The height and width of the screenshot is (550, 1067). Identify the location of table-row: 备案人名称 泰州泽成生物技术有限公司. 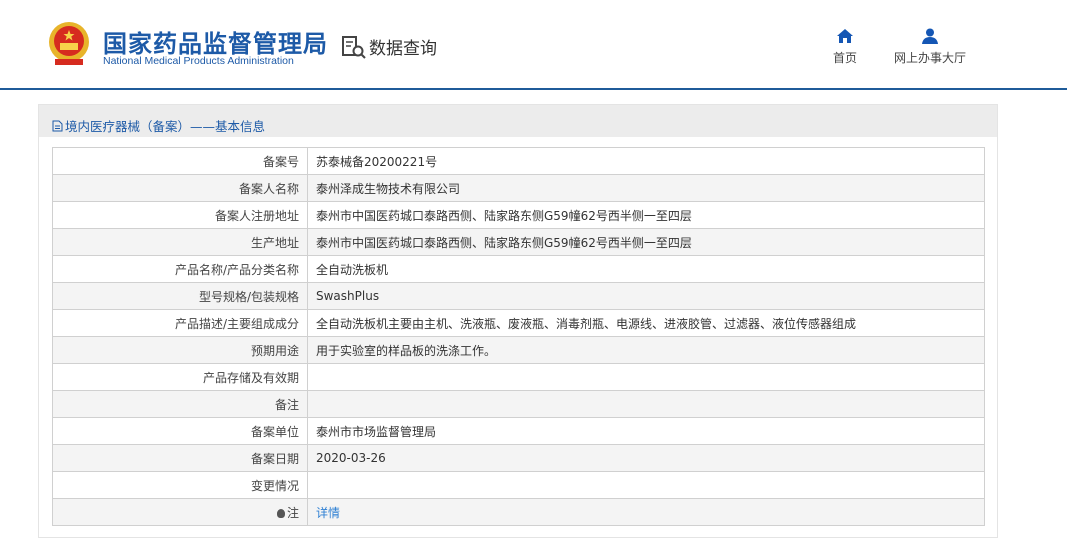
(518, 188).